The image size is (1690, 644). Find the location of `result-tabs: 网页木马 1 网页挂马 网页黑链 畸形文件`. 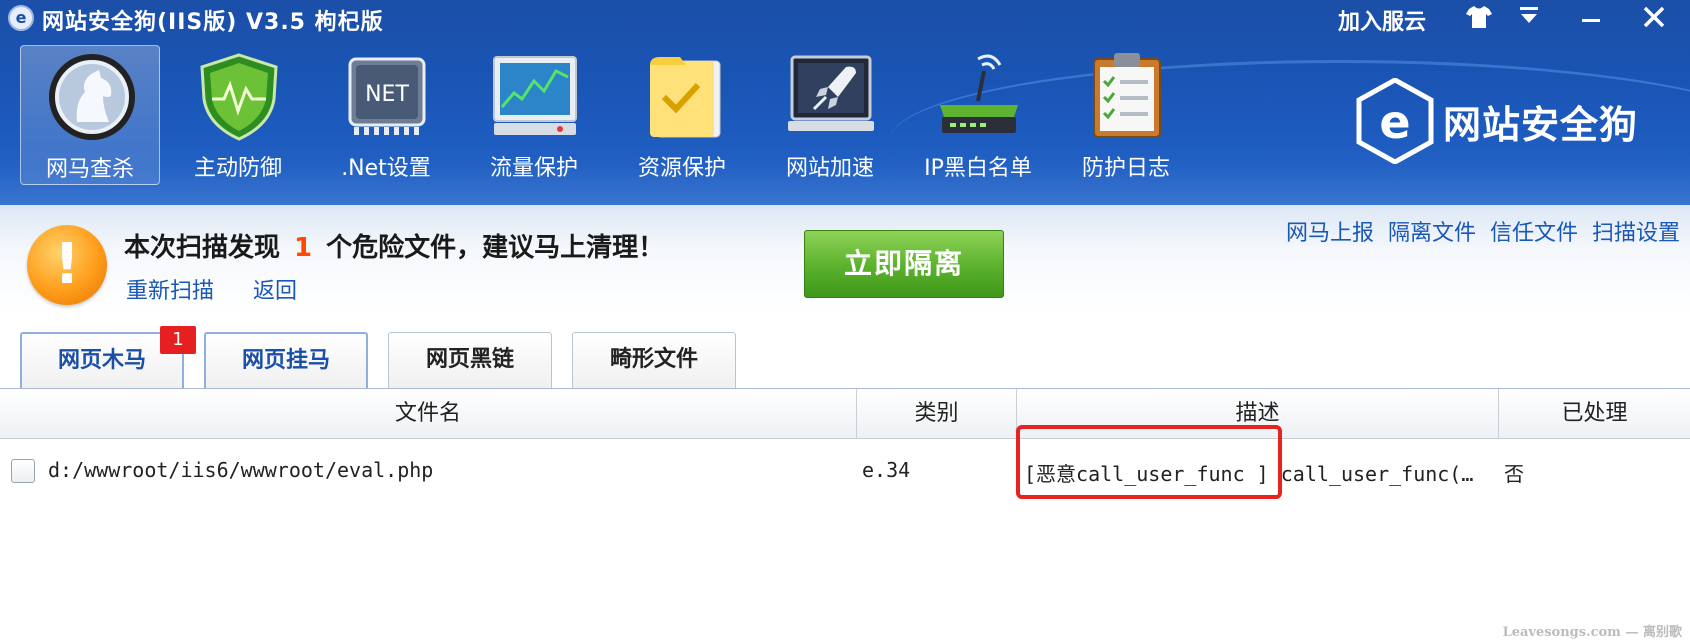

result-tabs: 网页木马 1 网页挂马 网页黑链 畸形文件 is located at coordinates (380, 357).